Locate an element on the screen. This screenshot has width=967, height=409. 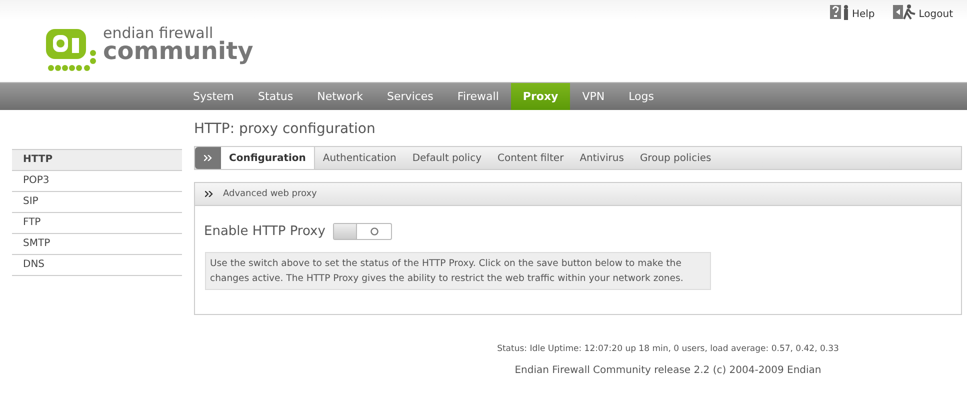
tab: Authentication is located at coordinates (359, 158).